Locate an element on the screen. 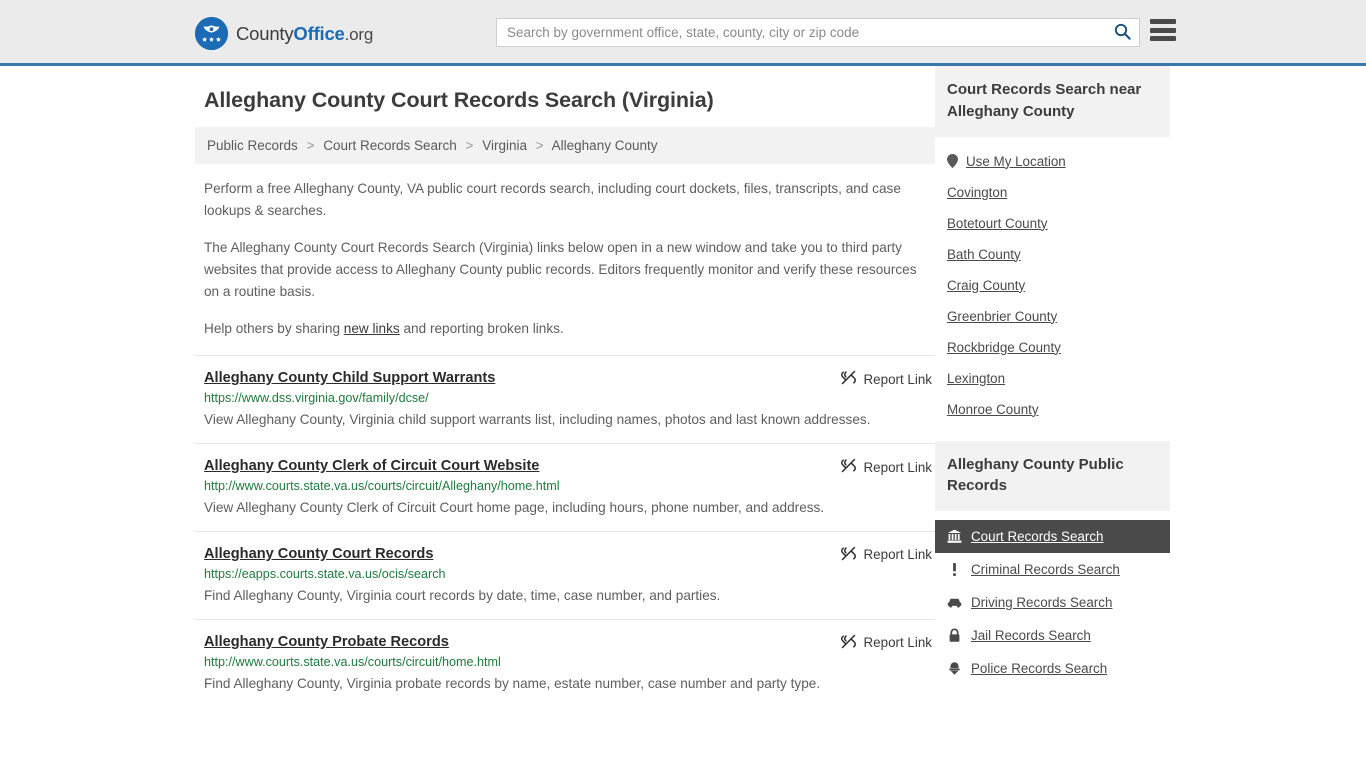 This screenshot has width=1366, height=768. use-my-location-item: Use My Location is located at coordinates (1052, 161).